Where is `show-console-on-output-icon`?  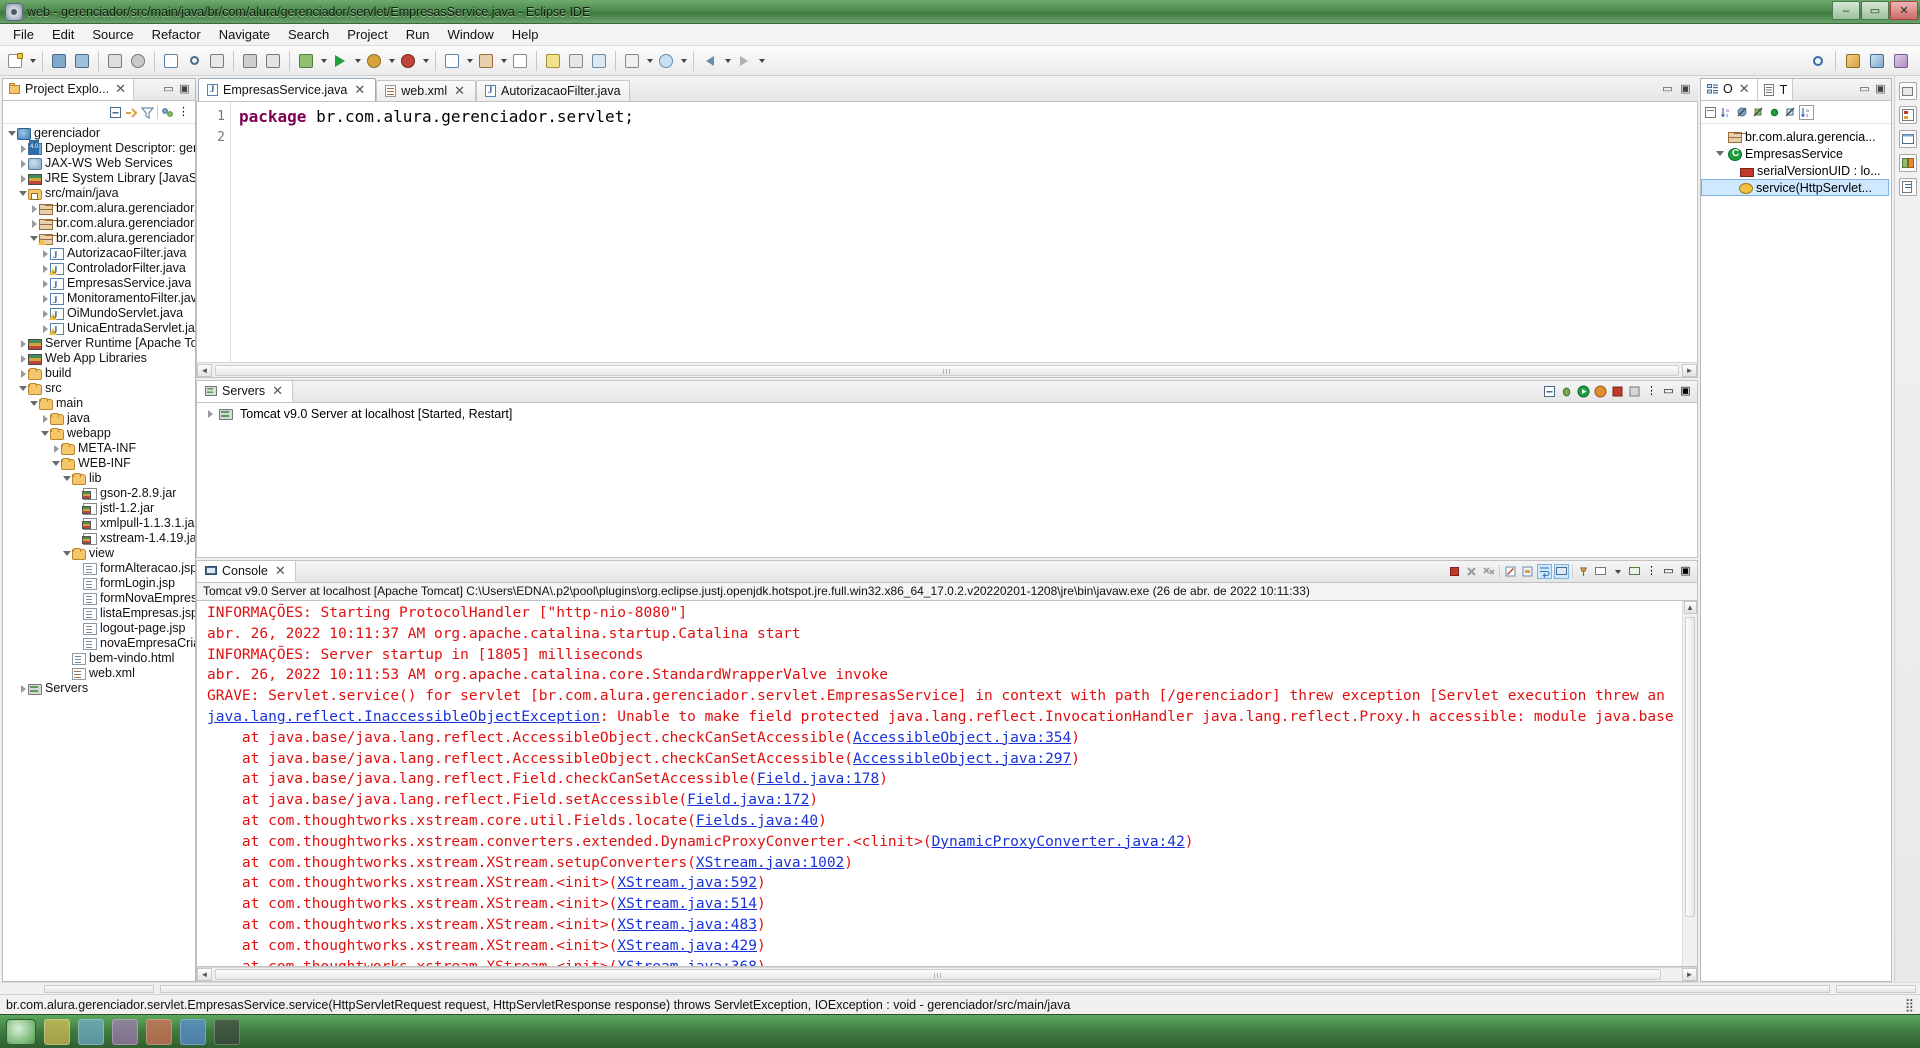
show-console-on-output-icon is located at coordinates (1561, 571).